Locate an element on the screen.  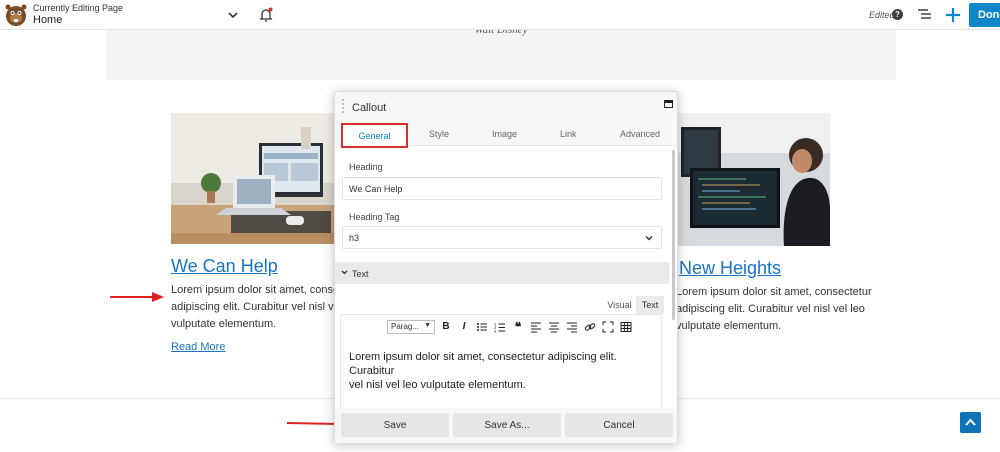
edited-status: Edited is located at coordinates (882, 15).